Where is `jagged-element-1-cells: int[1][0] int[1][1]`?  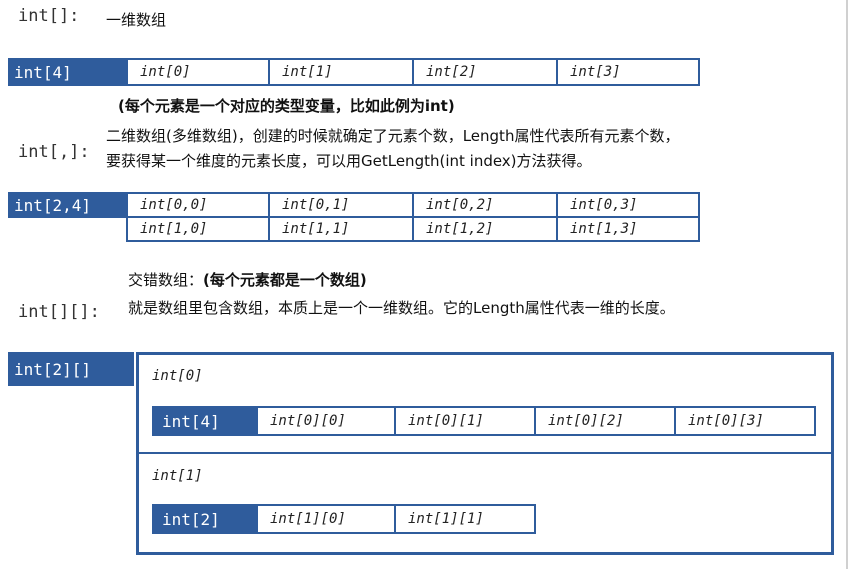 jagged-element-1-cells: int[1][0] int[1][1] is located at coordinates (396, 519).